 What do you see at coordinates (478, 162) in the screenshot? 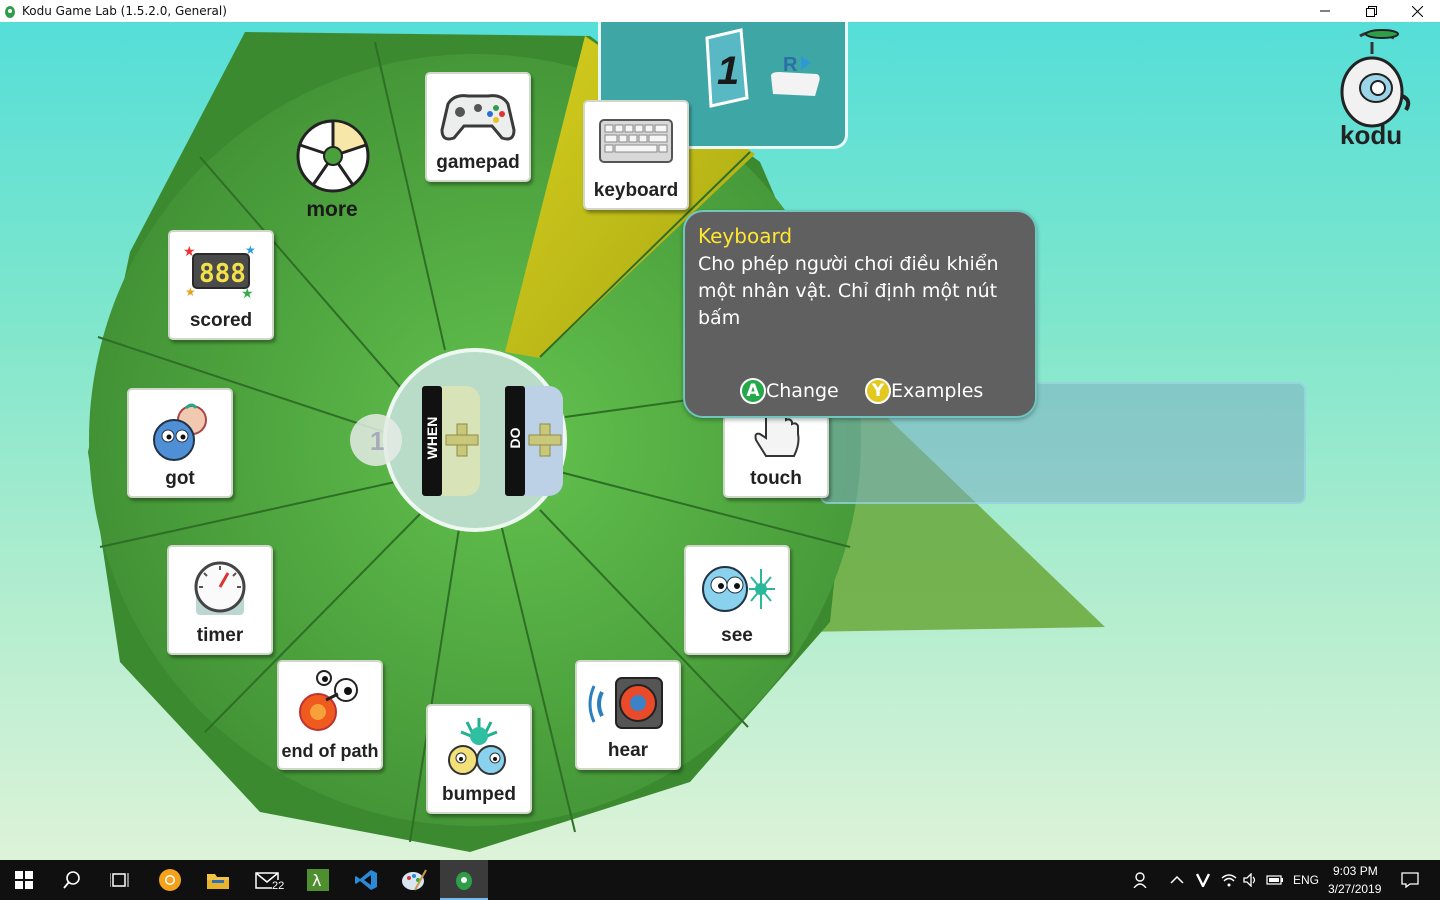
I see `tile-label: gamepad` at bounding box center [478, 162].